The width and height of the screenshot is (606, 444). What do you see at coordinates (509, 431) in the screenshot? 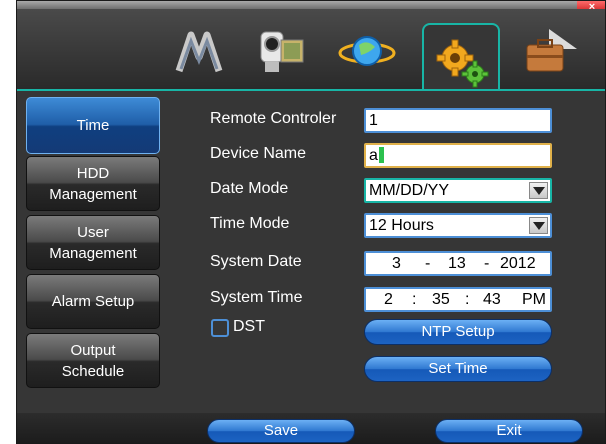
I see `exit-button: Exit` at bounding box center [509, 431].